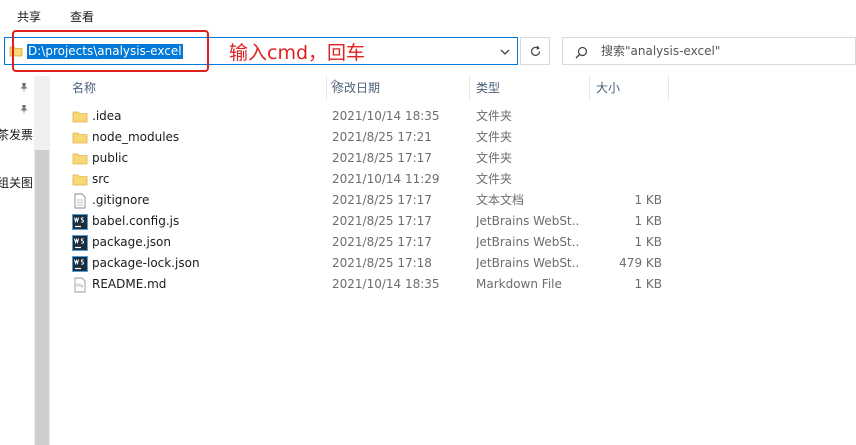 The width and height of the screenshot is (856, 445). I want to click on refresh-icon, so click(535, 50).